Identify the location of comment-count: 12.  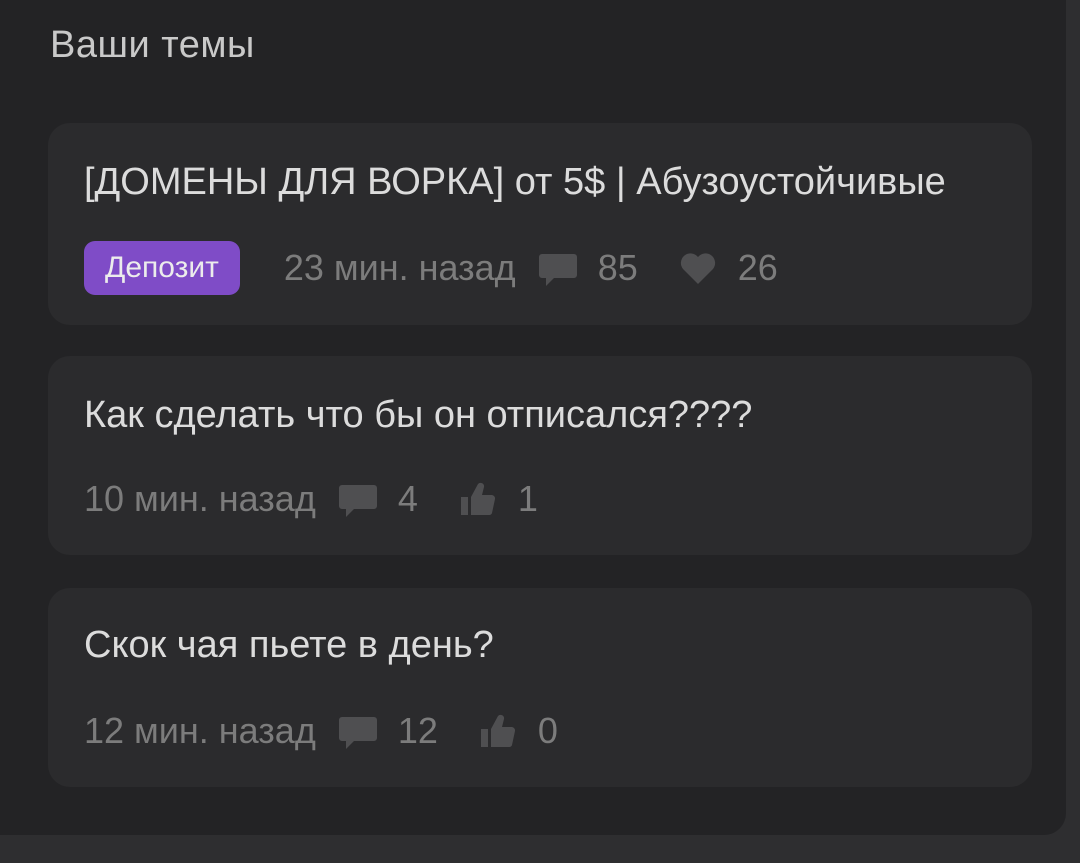
(417, 730).